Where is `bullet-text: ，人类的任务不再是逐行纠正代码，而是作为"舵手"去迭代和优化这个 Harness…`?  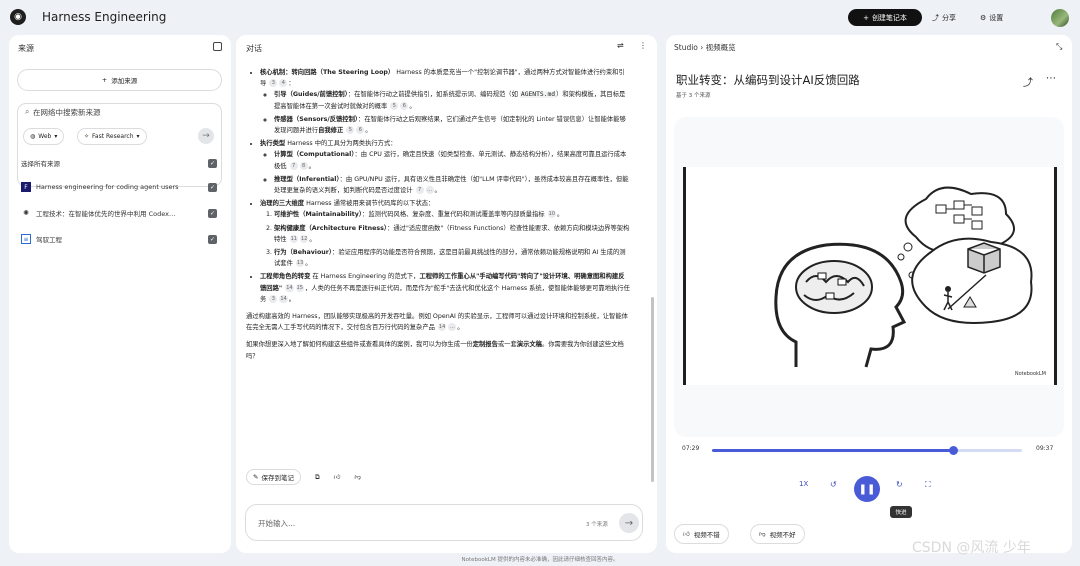 bullet-text: ，人类的任务不再是逐行纠正代码，而是作为"舵手"去迭代和优化这个 Harness… is located at coordinates (445, 293).